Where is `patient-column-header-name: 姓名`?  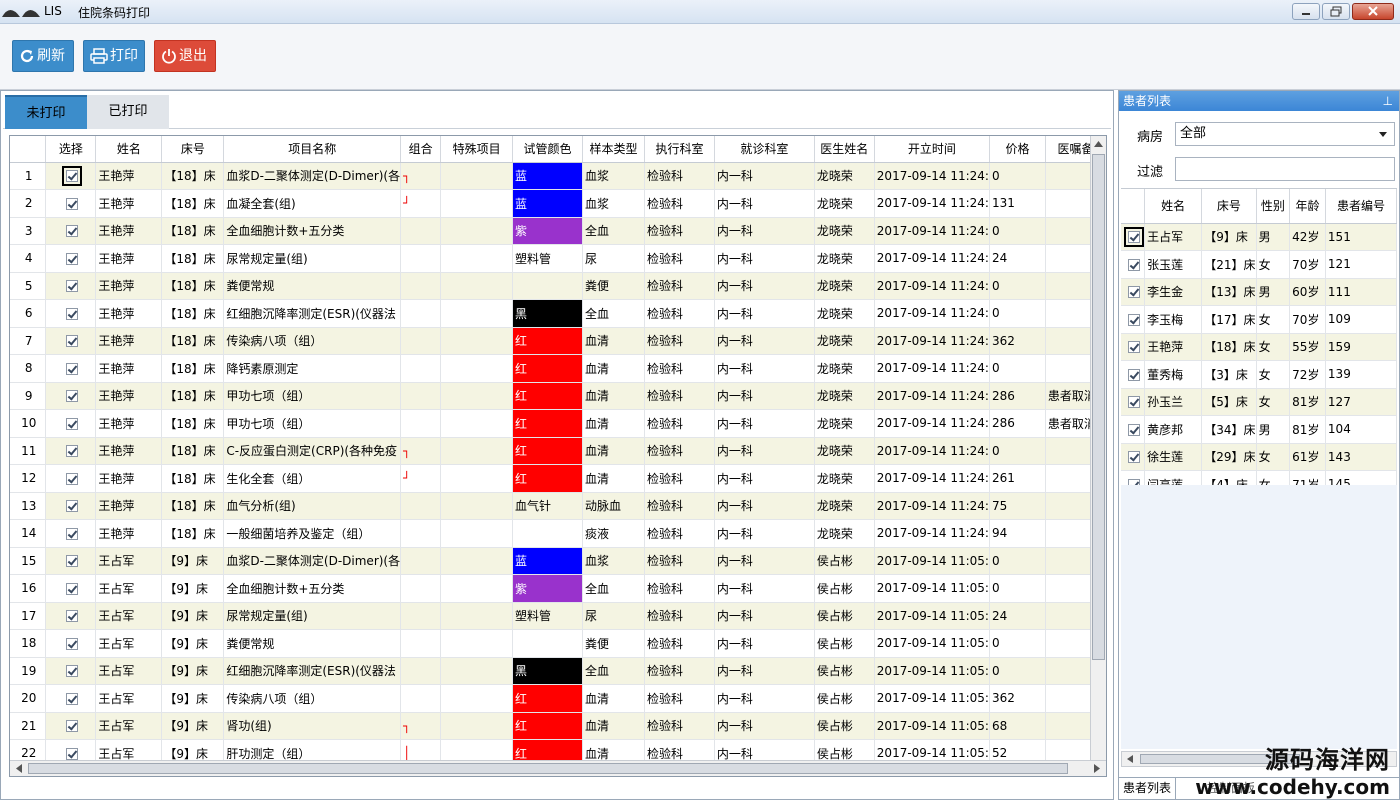 patient-column-header-name: 姓名 is located at coordinates (1173, 206).